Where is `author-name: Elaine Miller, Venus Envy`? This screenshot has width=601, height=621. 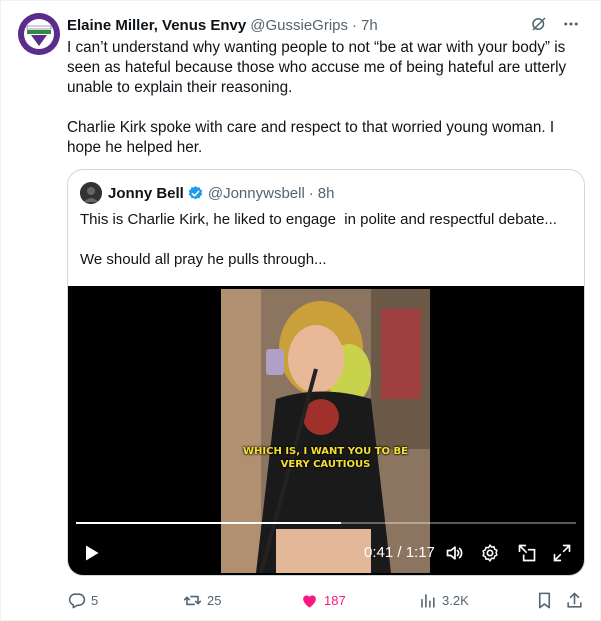 author-name: Elaine Miller, Venus Envy is located at coordinates (156, 25).